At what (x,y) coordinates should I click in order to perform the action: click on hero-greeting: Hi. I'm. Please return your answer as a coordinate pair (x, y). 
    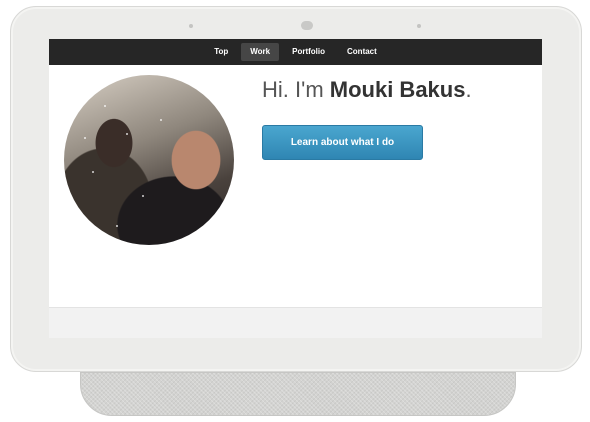
    Looking at the image, I should click on (296, 89).